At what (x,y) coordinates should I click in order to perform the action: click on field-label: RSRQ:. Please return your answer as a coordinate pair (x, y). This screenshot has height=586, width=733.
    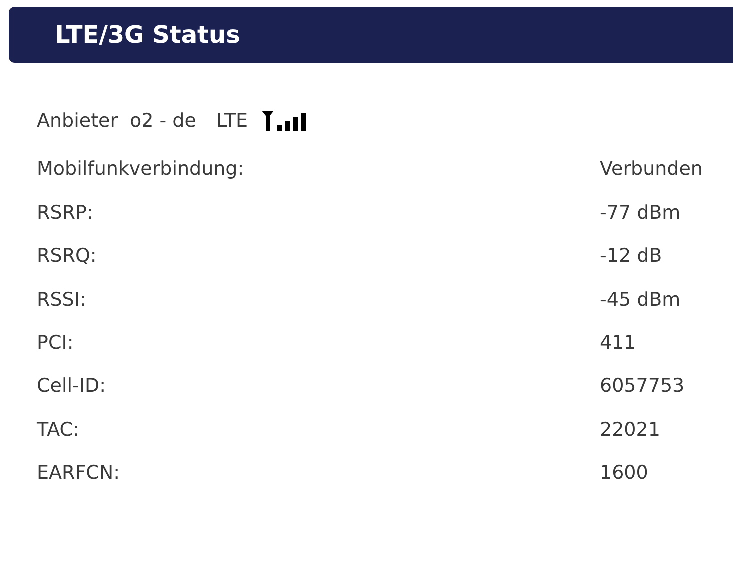
    Looking at the image, I should click on (67, 257).